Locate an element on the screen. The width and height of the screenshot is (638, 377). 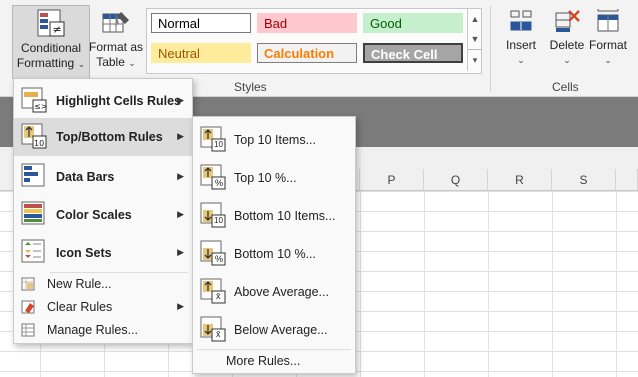
menu-item-label: Color Scales is located at coordinates (94, 215).